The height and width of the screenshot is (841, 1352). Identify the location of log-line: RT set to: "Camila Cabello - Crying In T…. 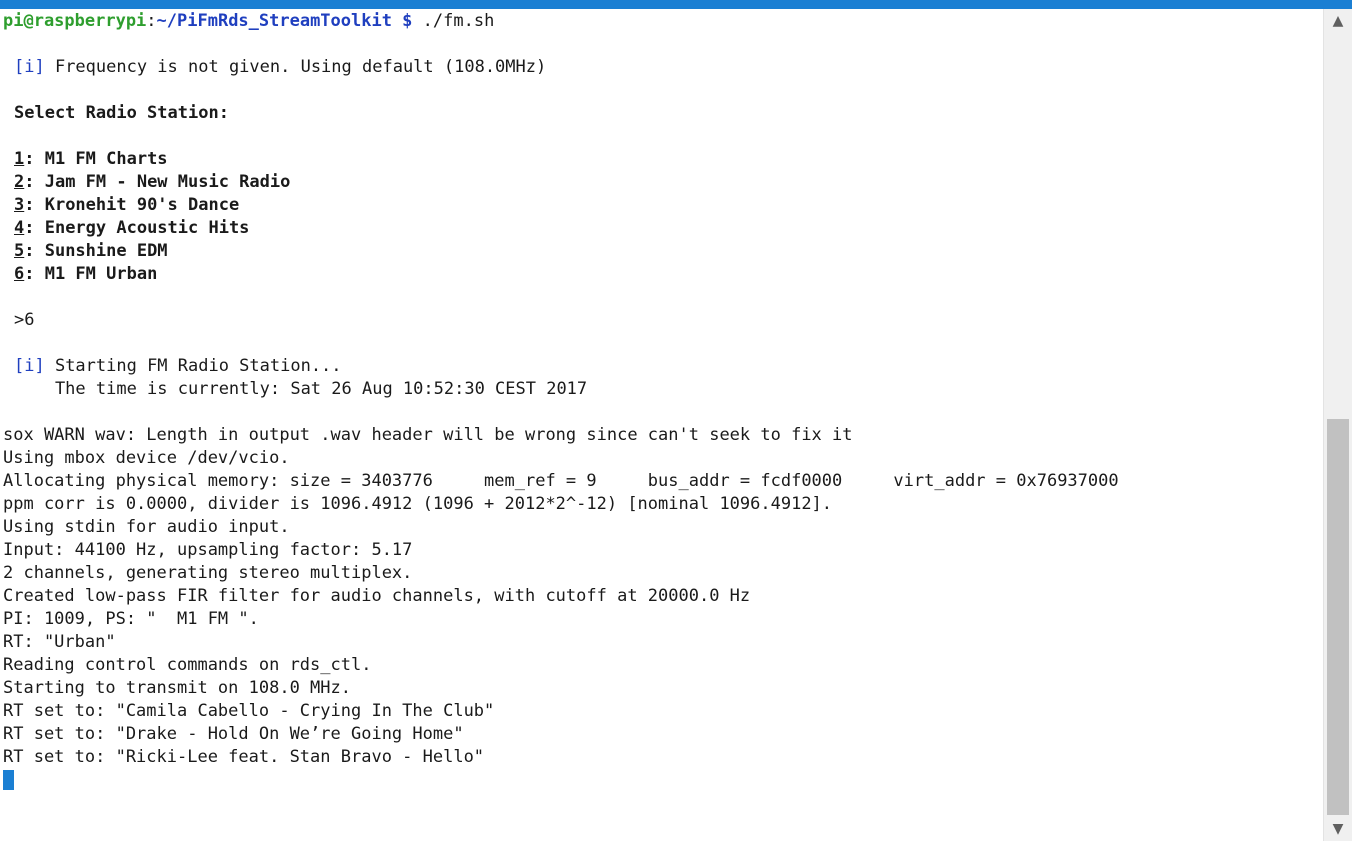
(249, 711).